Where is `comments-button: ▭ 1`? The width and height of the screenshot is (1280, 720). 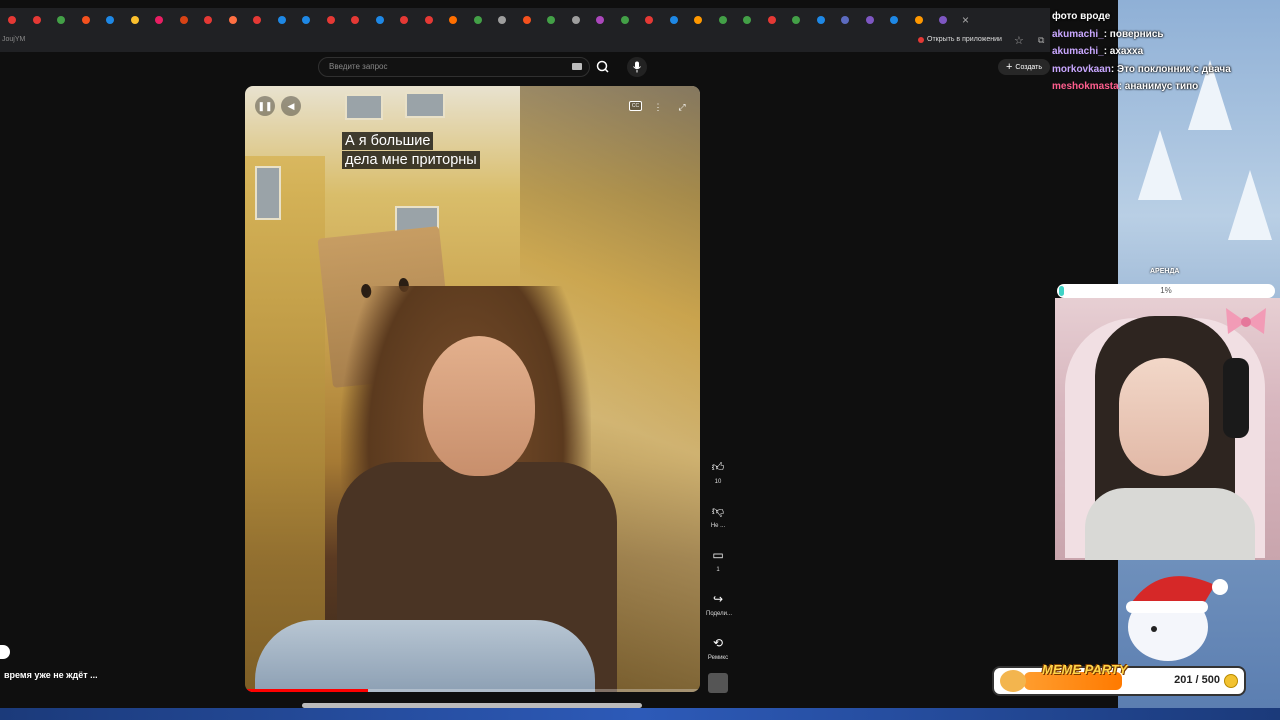
comments-button: ▭ 1 is located at coordinates (718, 559).